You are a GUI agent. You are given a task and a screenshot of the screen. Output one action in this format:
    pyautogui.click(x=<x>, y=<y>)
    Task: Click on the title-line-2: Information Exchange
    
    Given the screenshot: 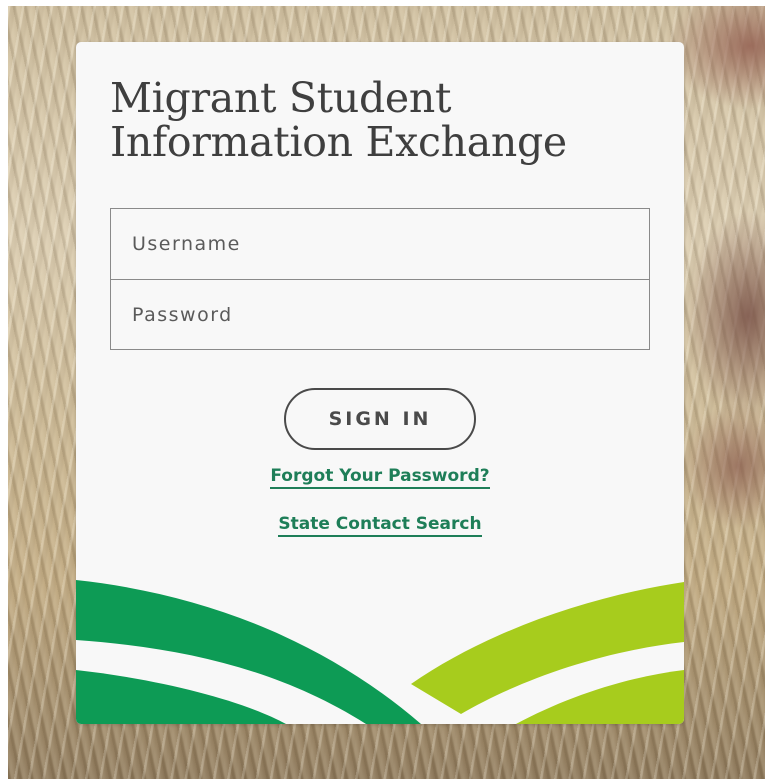 What is the action you would take?
    pyautogui.click(x=338, y=142)
    